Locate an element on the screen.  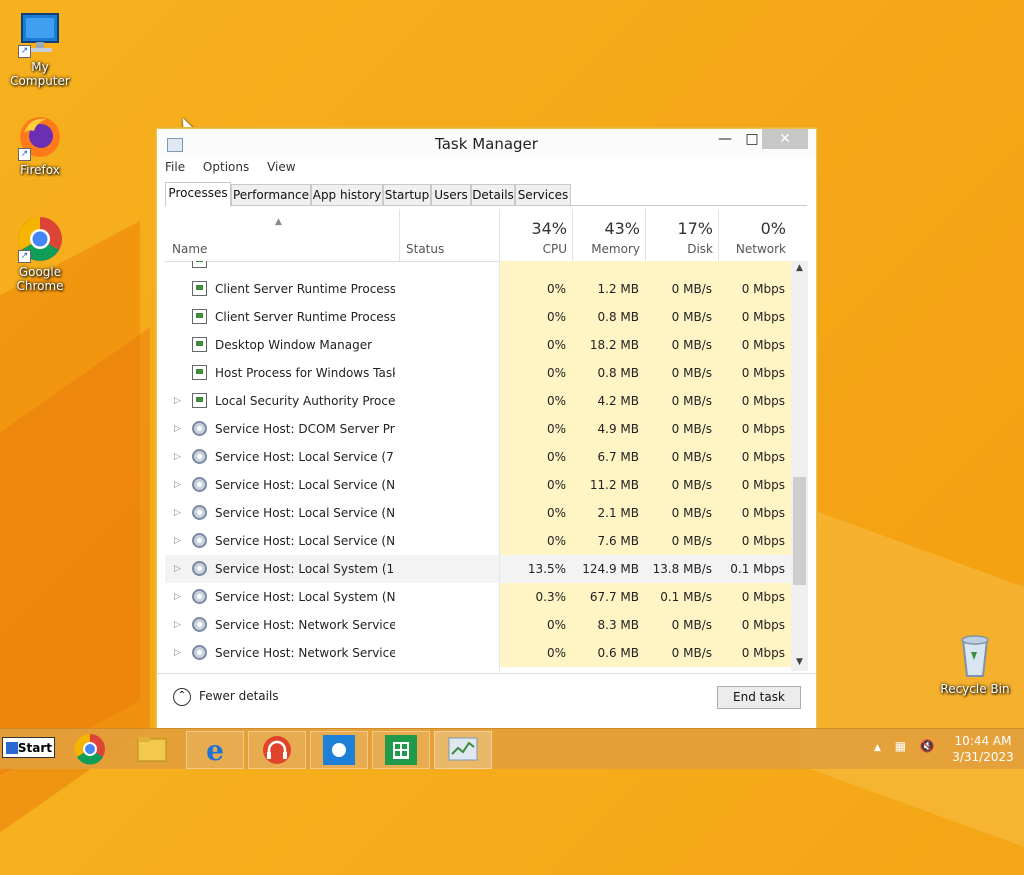
taskbar-store is located at coordinates (401, 750).